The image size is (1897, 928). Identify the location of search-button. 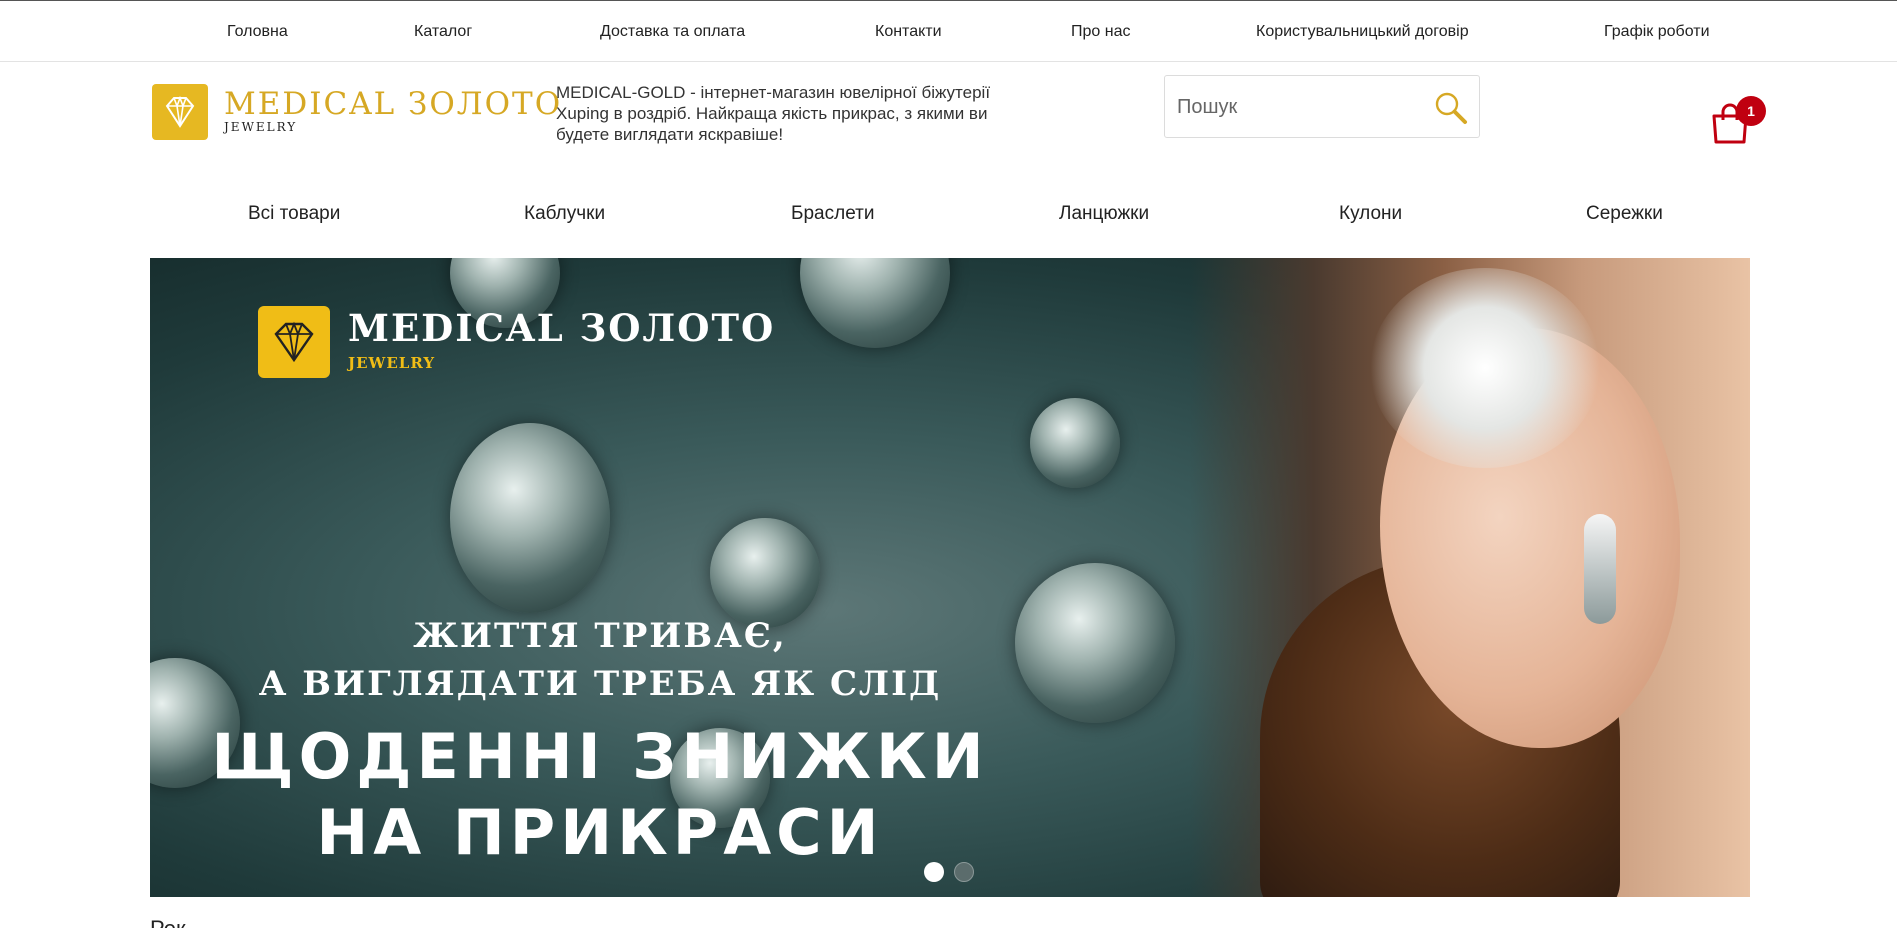
(1451, 108).